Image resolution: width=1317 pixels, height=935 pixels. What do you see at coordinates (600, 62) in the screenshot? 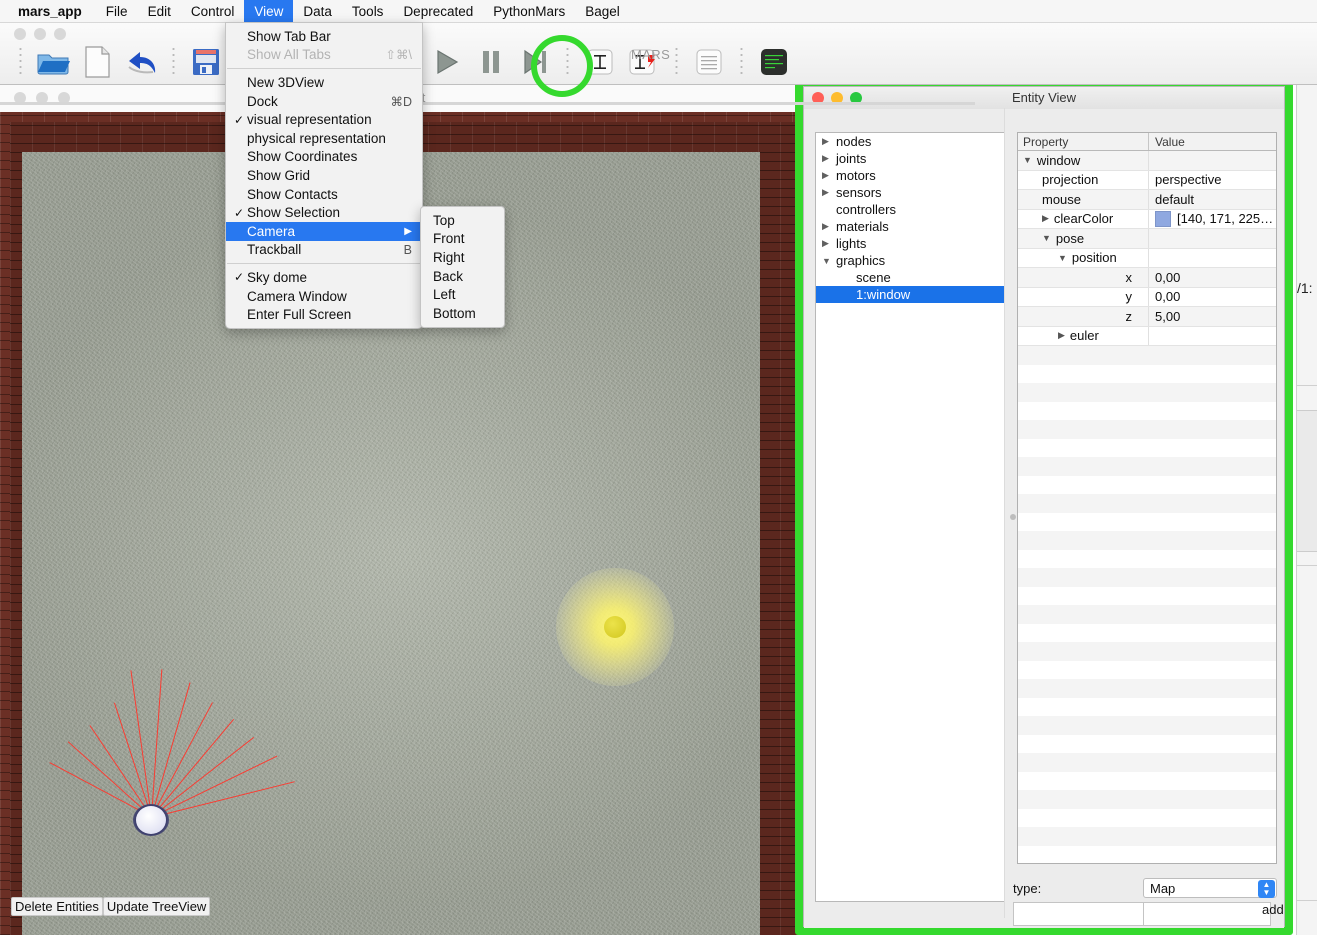
I see `text-edit-icon` at bounding box center [600, 62].